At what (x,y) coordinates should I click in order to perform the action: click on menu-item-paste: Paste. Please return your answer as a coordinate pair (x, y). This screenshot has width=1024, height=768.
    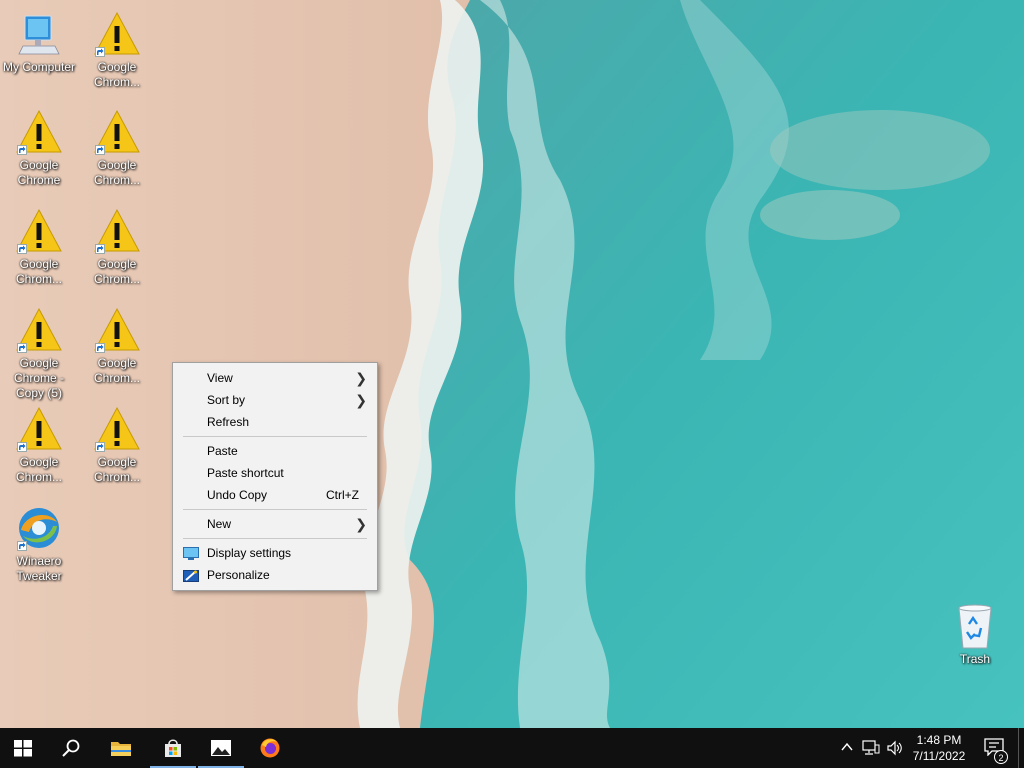
    Looking at the image, I should click on (275, 451).